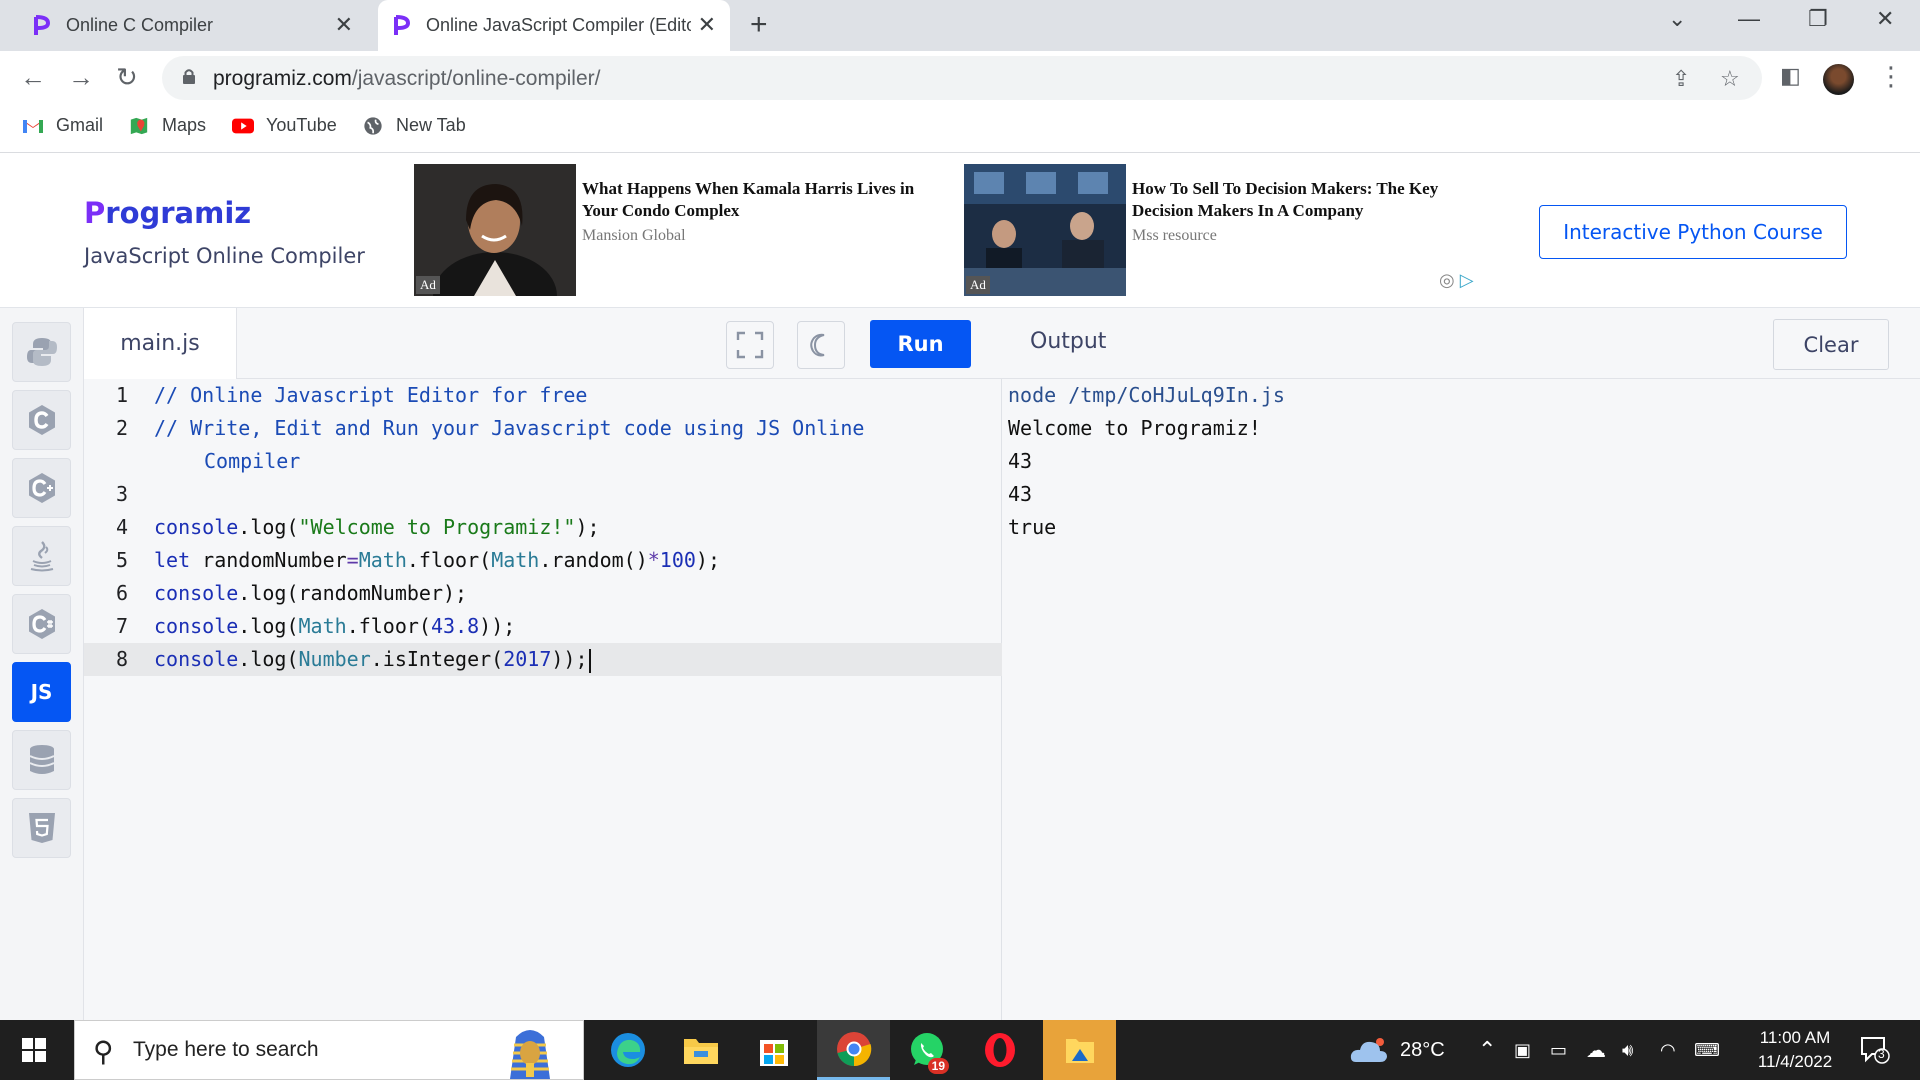  I want to click on wifi-icon: ◠, so click(1668, 1050).